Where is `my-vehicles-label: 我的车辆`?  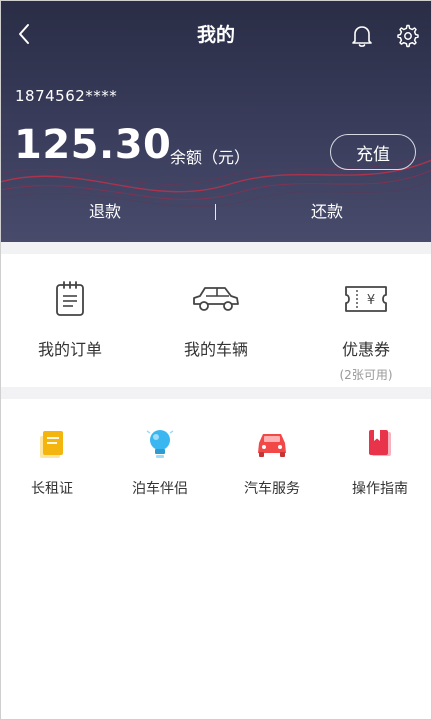 my-vehicles-label: 我的车辆 is located at coordinates (215, 349).